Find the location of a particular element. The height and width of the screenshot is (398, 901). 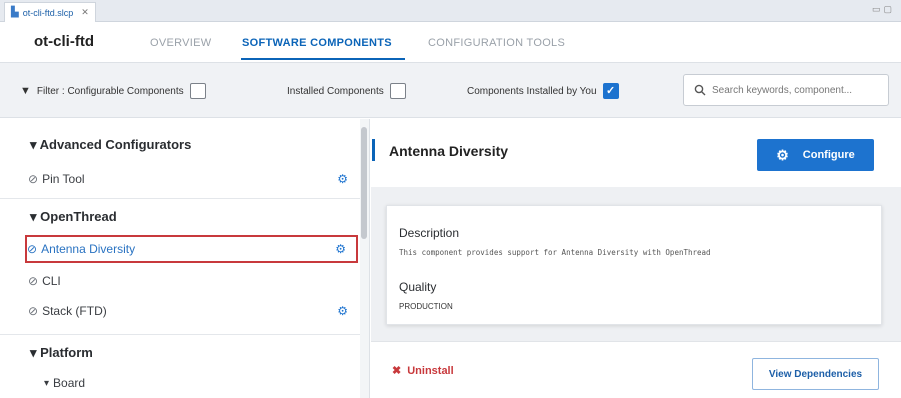

tree-item-label: Stack (FTD) is located at coordinates (74, 311).